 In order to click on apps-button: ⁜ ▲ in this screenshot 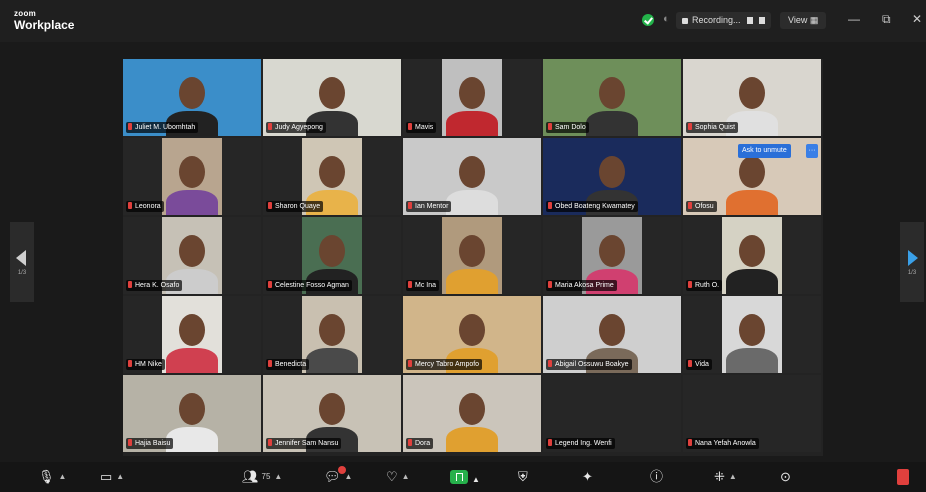, I will do `click(725, 477)`.